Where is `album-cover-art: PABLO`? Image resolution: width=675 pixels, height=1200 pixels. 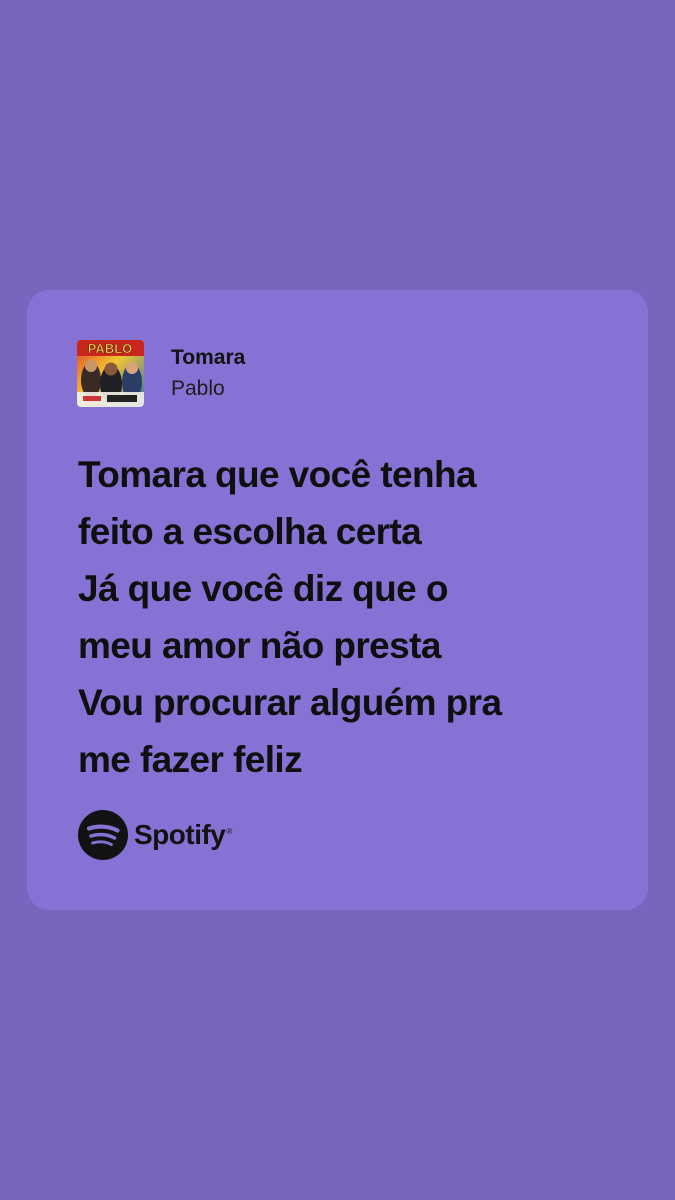
album-cover-art: PABLO is located at coordinates (110, 373).